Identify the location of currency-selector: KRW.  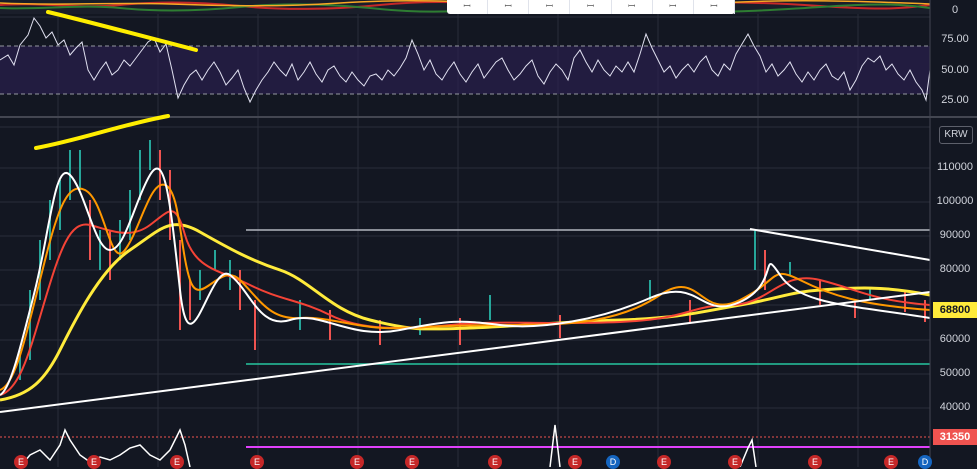
(956, 135).